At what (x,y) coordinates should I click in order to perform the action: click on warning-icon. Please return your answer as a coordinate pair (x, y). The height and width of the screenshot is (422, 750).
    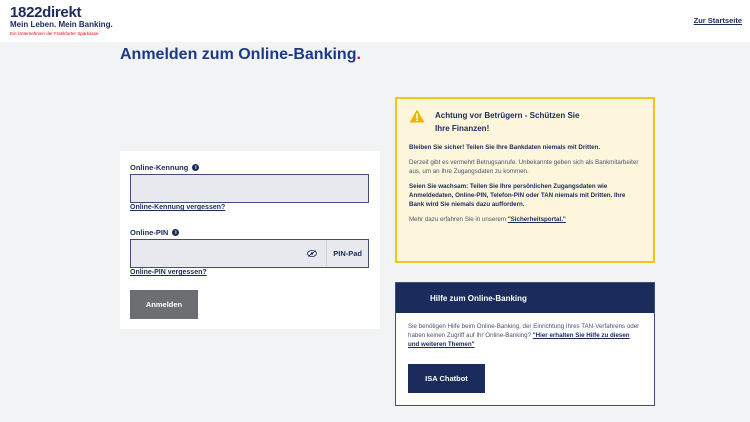
    Looking at the image, I should click on (417, 118).